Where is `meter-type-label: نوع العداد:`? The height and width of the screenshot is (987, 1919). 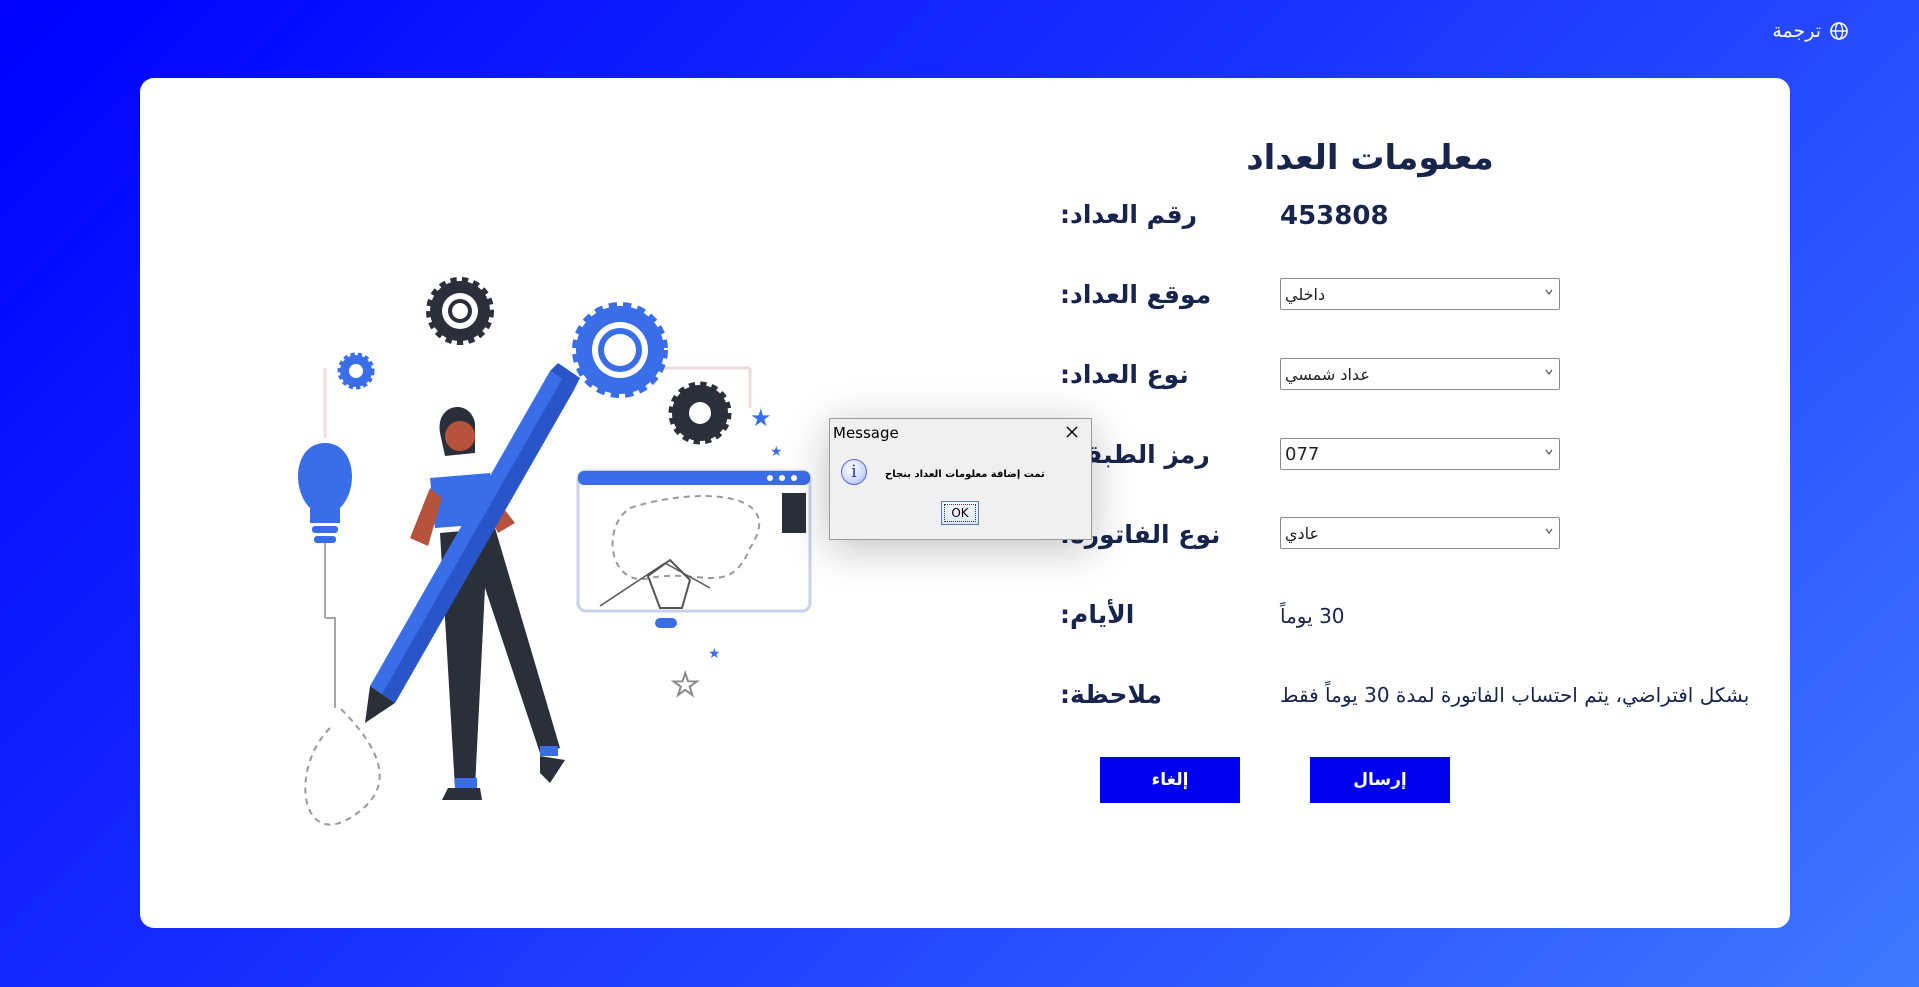
meter-type-label: نوع العداد: is located at coordinates (1124, 374).